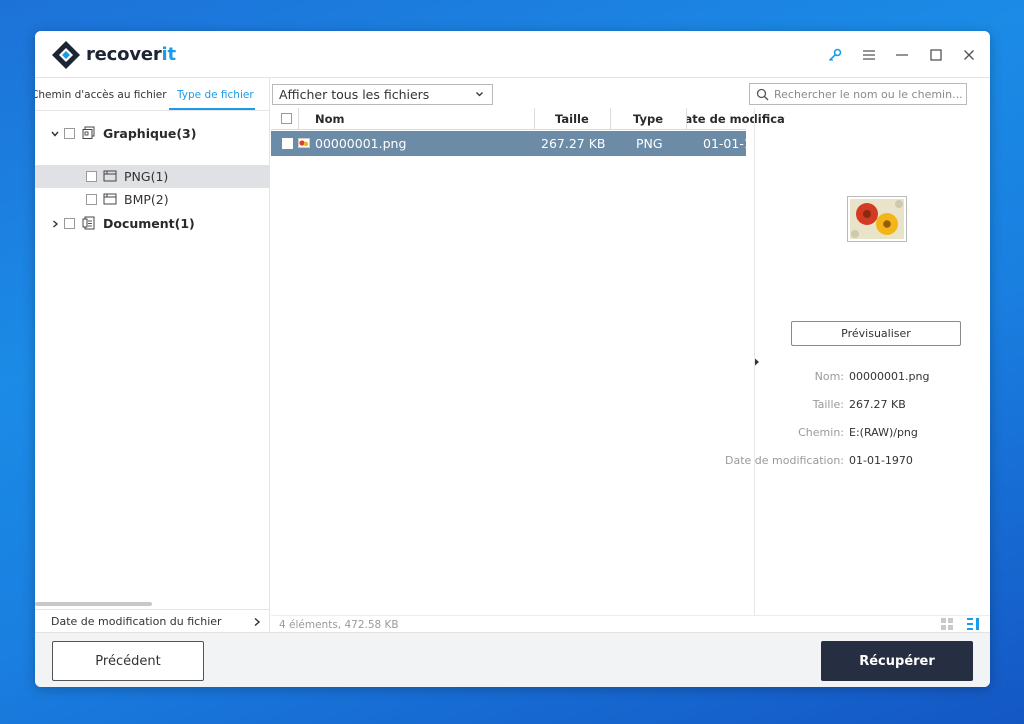 The height and width of the screenshot is (724, 1024). I want to click on preview-size-value: 267.27 KB, so click(877, 404).